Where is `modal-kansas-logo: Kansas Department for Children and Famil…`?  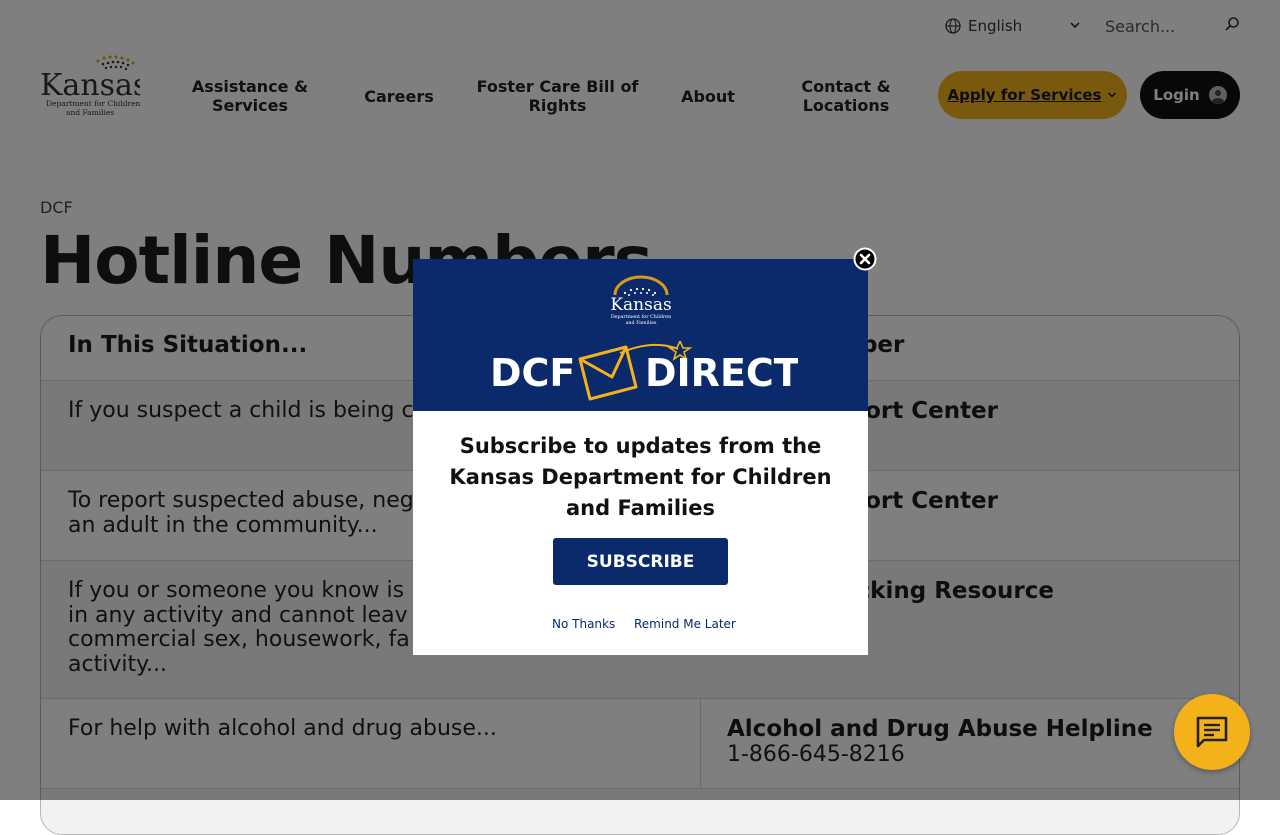 modal-kansas-logo: Kansas Department for Children and Famil… is located at coordinates (641, 300).